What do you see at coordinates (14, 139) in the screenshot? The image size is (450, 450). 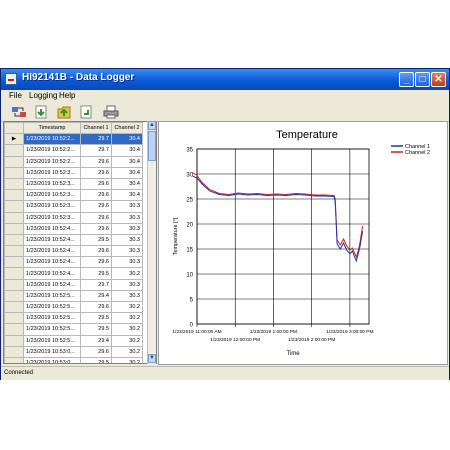 I see `row-indicator: ▶` at bounding box center [14, 139].